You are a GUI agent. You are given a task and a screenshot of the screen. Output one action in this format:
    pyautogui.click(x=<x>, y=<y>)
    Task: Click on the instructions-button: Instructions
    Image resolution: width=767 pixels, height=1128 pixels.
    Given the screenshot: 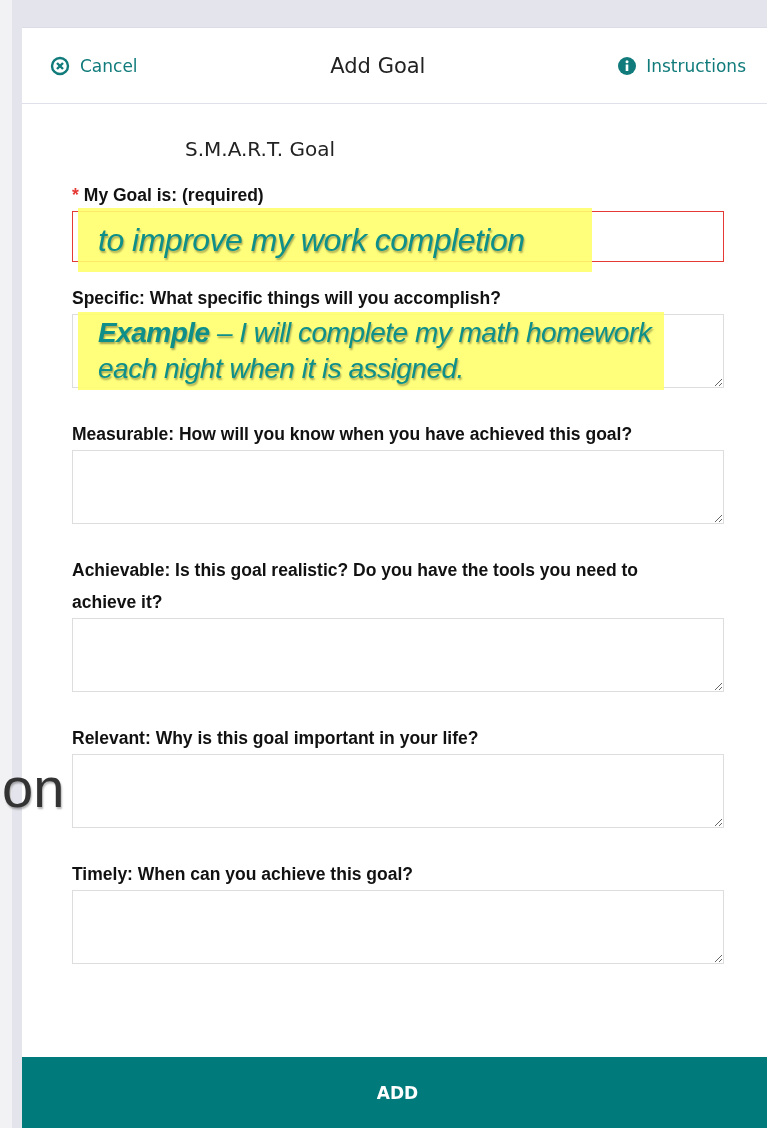 What is the action you would take?
    pyautogui.click(x=682, y=65)
    